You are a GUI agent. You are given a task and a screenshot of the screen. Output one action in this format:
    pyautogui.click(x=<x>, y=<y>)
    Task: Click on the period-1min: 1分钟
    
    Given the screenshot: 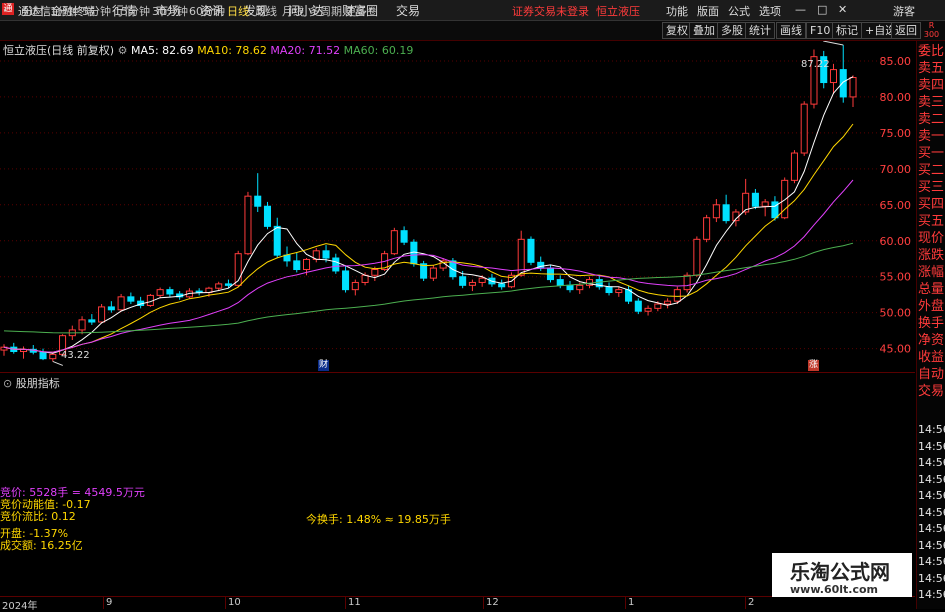 What is the action you would take?
    pyautogui.click(x=64, y=11)
    